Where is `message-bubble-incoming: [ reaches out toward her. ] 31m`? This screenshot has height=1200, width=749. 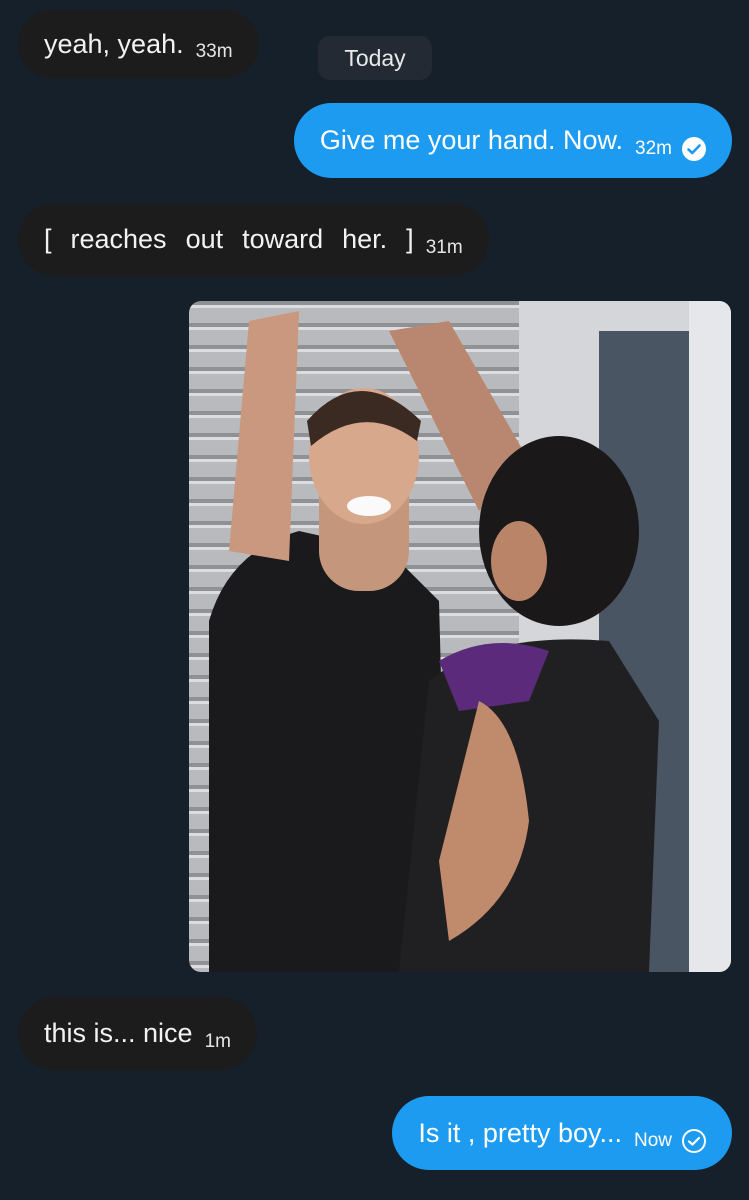 message-bubble-incoming: [ reaches out toward her. ] 31m is located at coordinates (253, 239).